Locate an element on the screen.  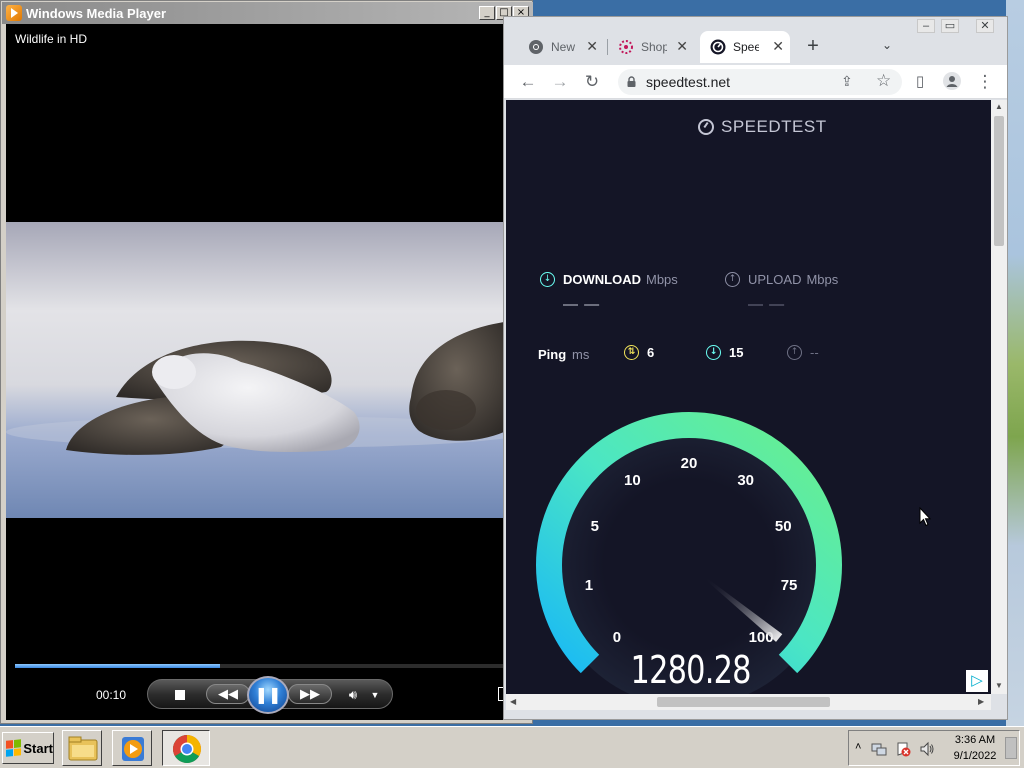
url-text: speedtest.net is located at coordinates (688, 82).